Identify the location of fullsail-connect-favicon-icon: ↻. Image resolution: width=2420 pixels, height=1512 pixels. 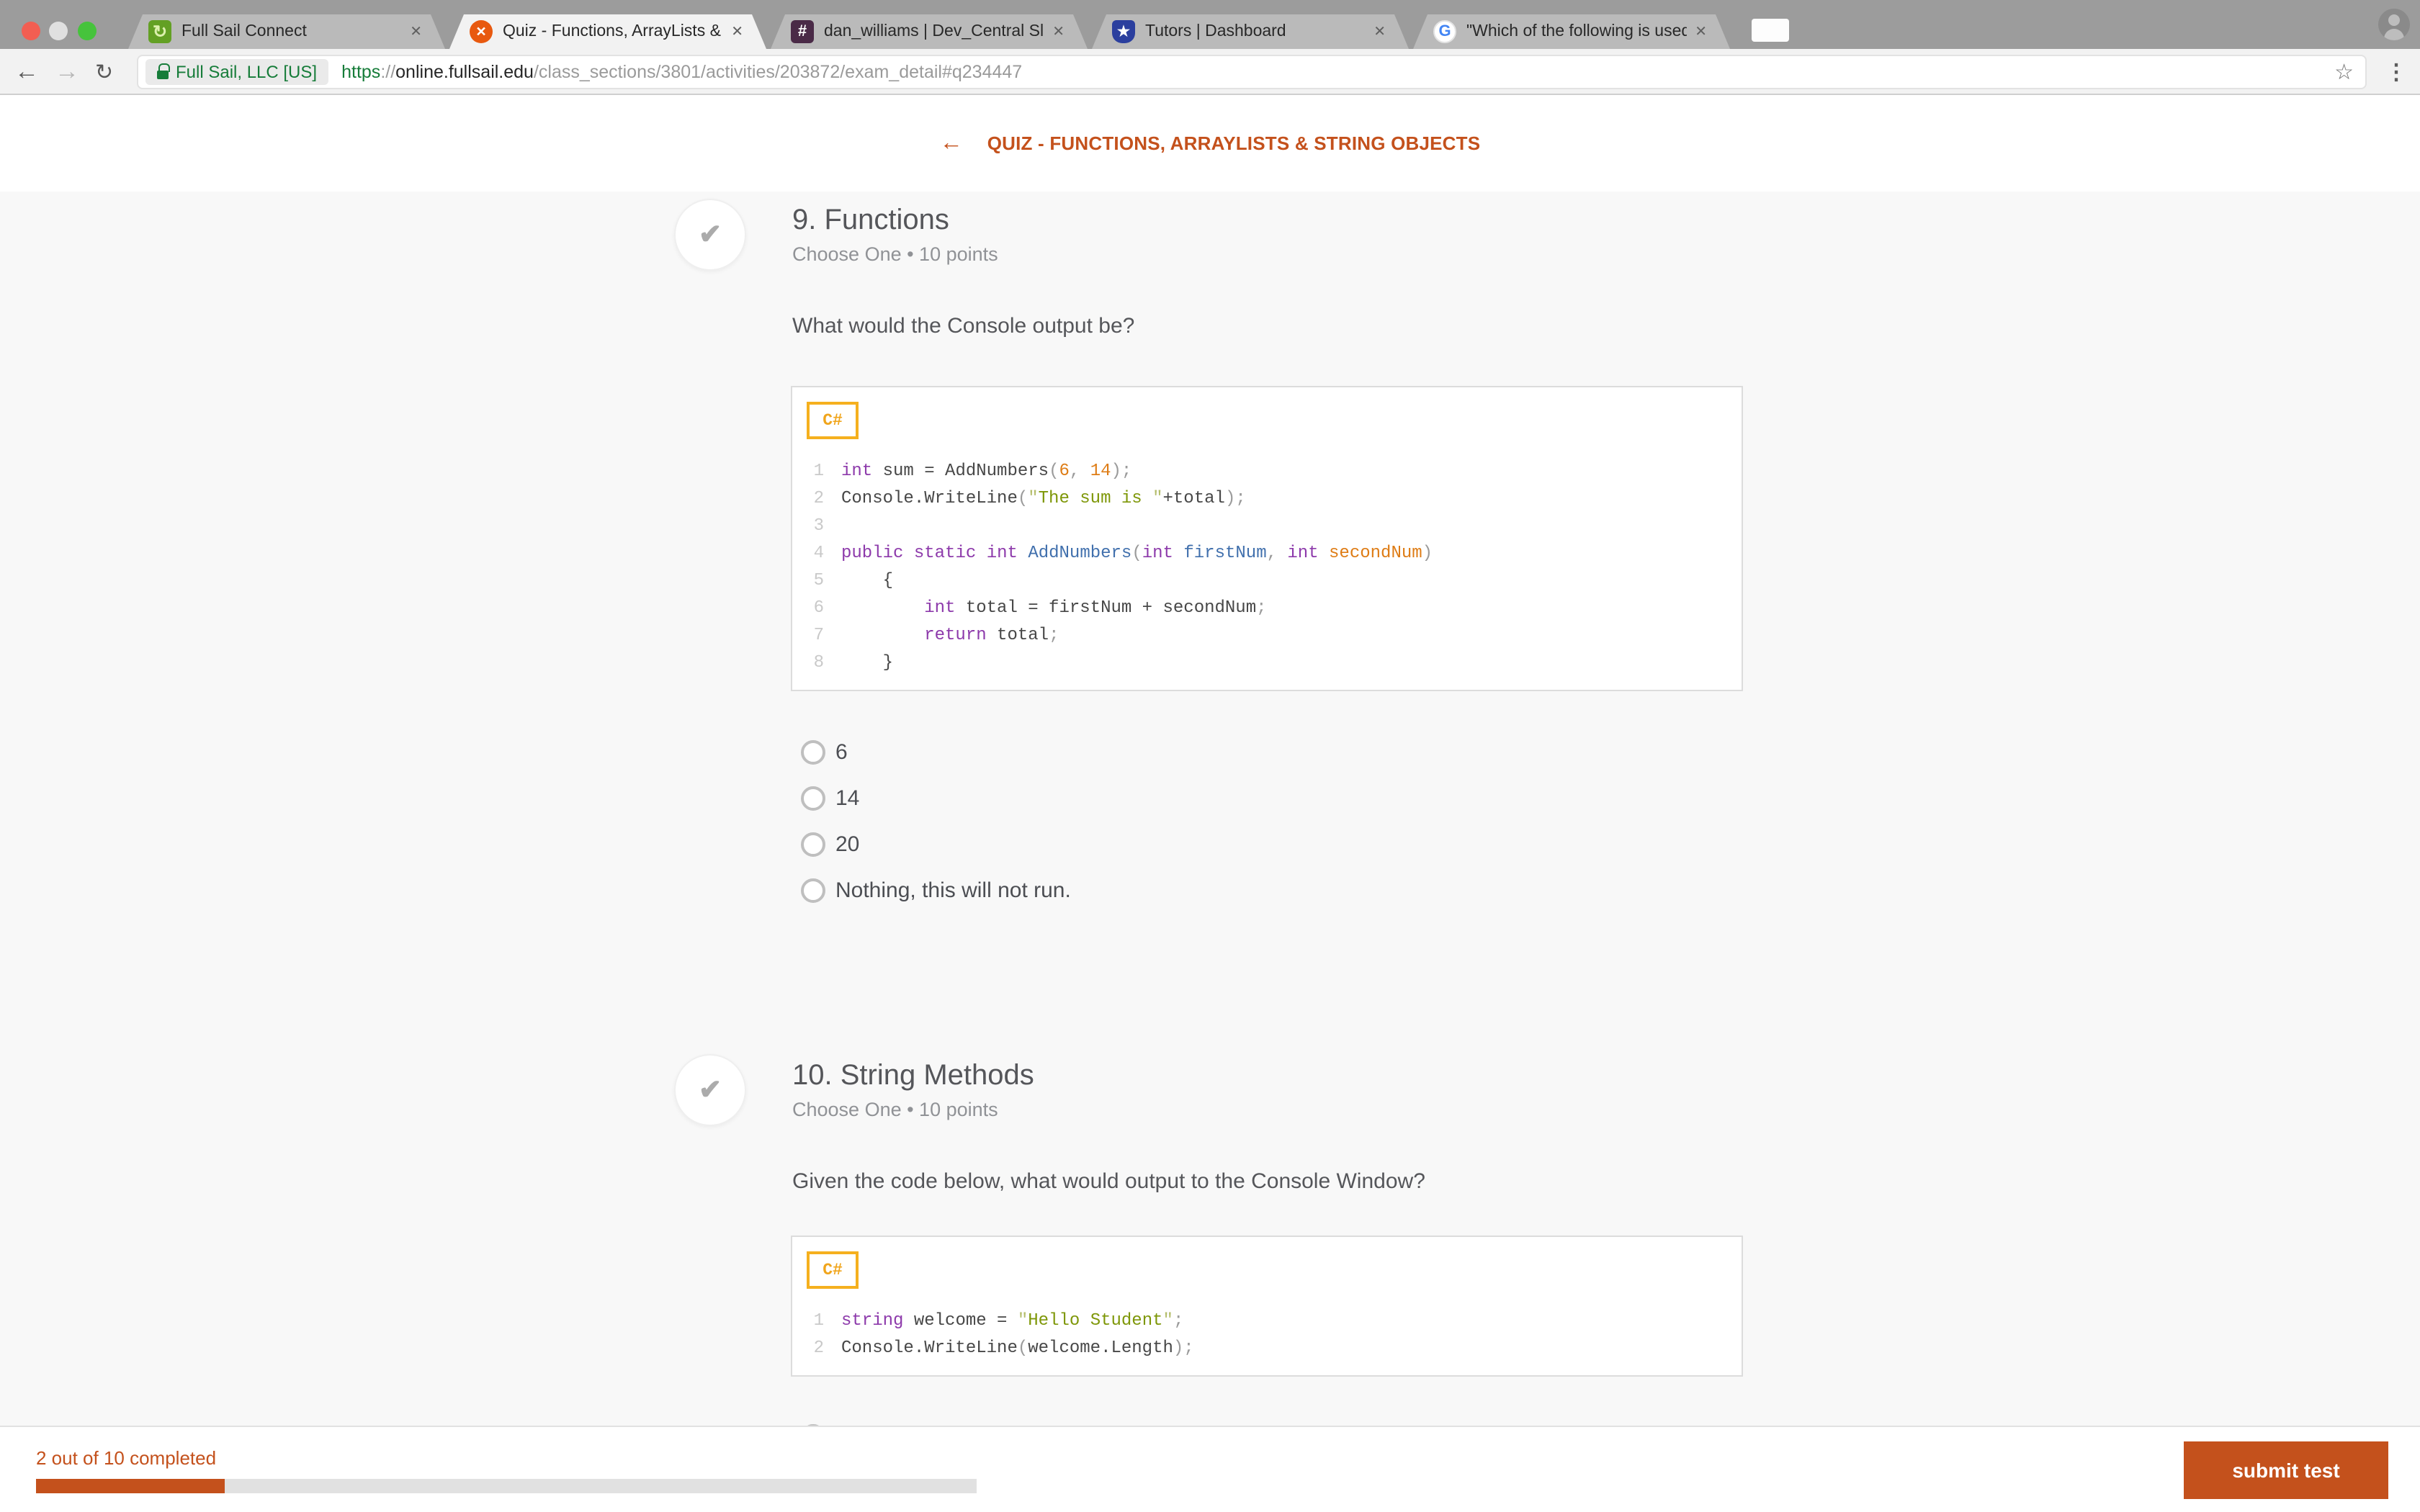
(159, 31).